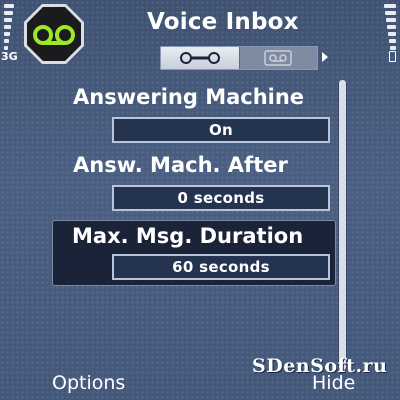  Describe the element at coordinates (221, 267) in the screenshot. I see `setting-value-max-duration: 60 seconds` at that location.